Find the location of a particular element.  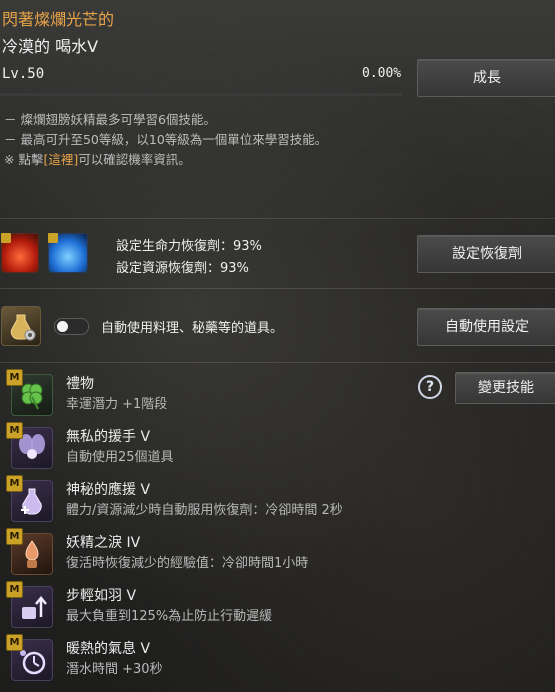

skill-desc: 潛水時間 +30秒 is located at coordinates (114, 669).